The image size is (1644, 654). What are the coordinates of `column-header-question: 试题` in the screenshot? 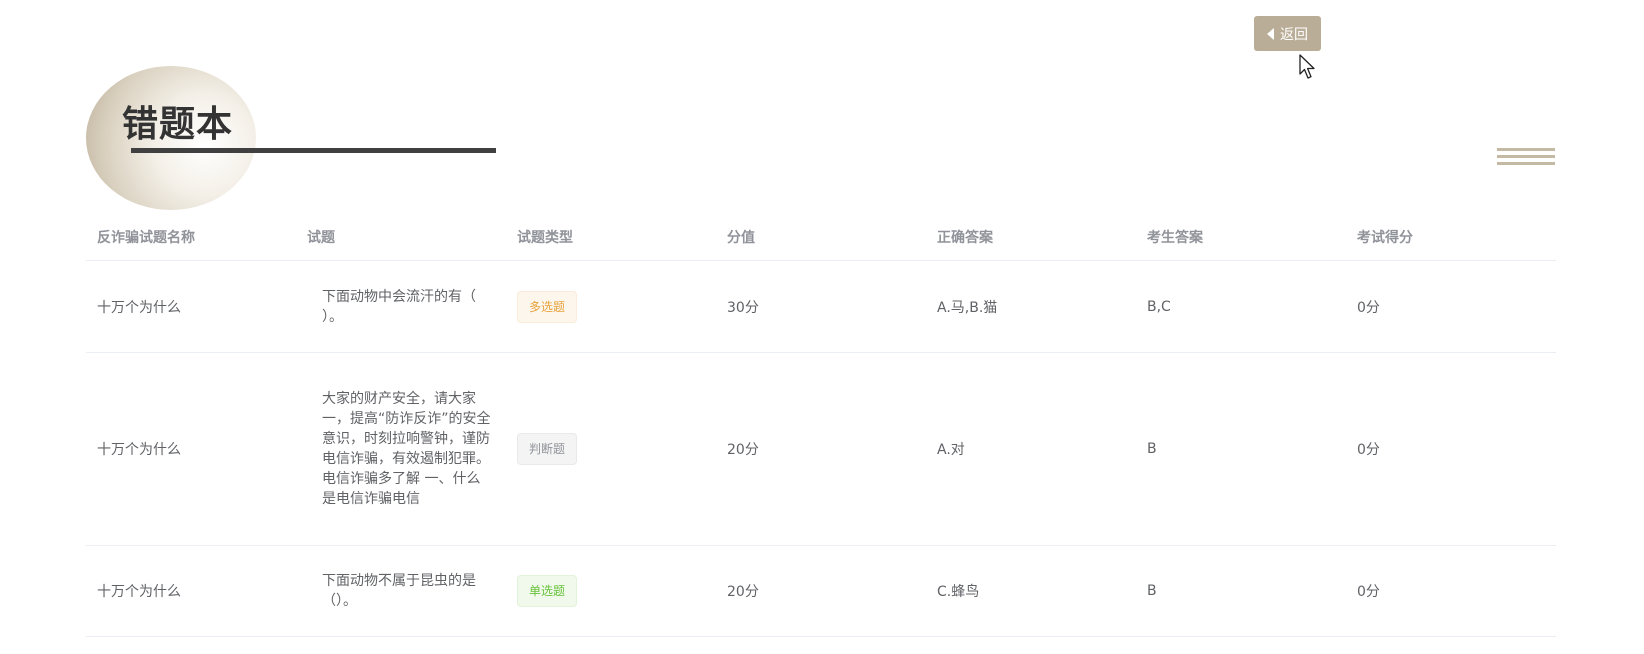 It's located at (321, 238).